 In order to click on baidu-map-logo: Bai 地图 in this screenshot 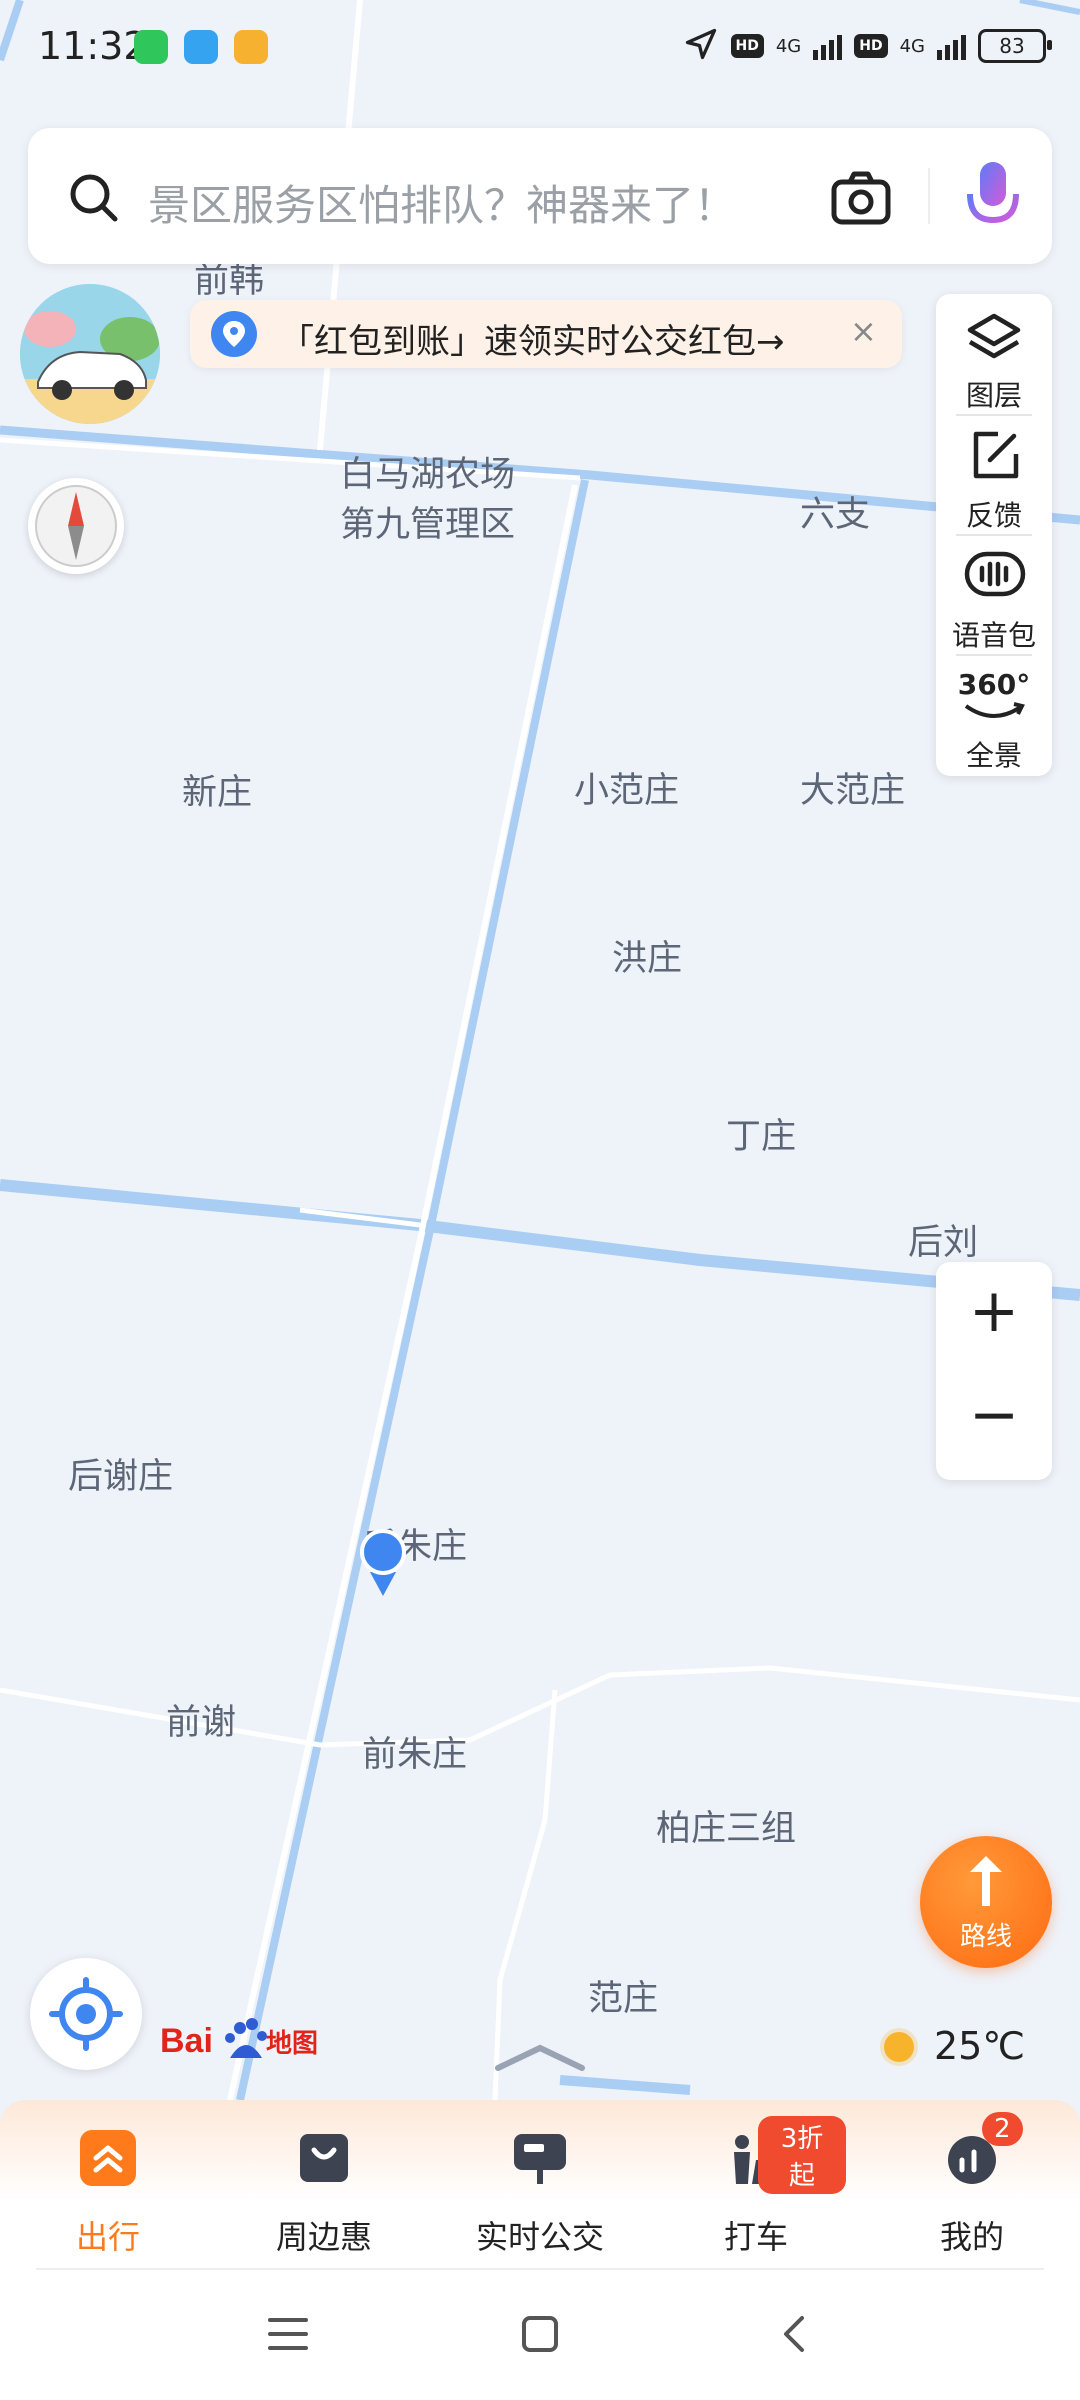, I will do `click(240, 2040)`.